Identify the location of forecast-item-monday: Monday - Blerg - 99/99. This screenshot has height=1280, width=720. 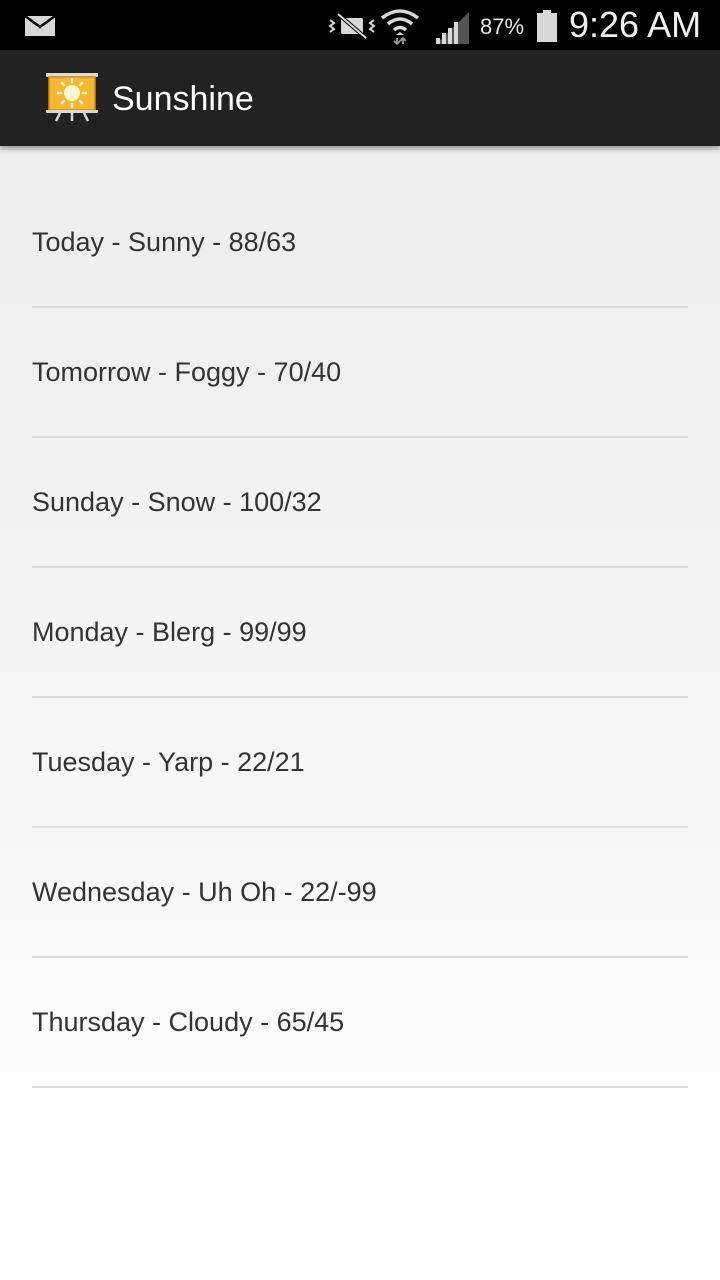
(360, 633).